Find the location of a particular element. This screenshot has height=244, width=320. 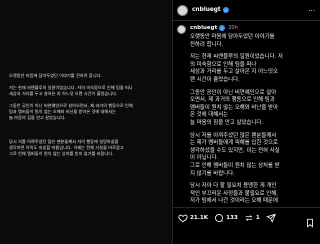

share-icon is located at coordinates (270, 218).